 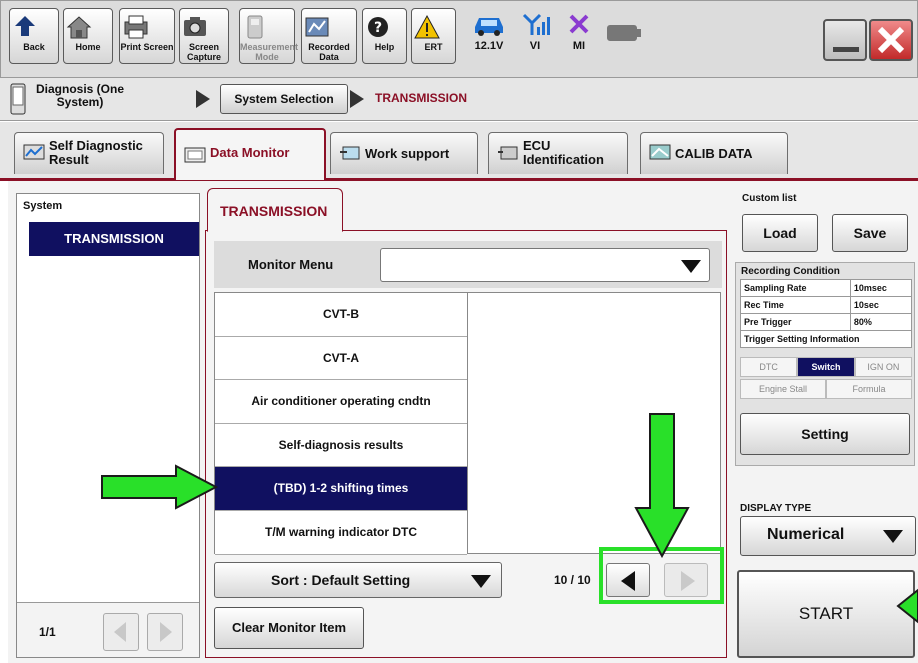 What do you see at coordinates (780, 233) in the screenshot?
I see `load-button: Load` at bounding box center [780, 233].